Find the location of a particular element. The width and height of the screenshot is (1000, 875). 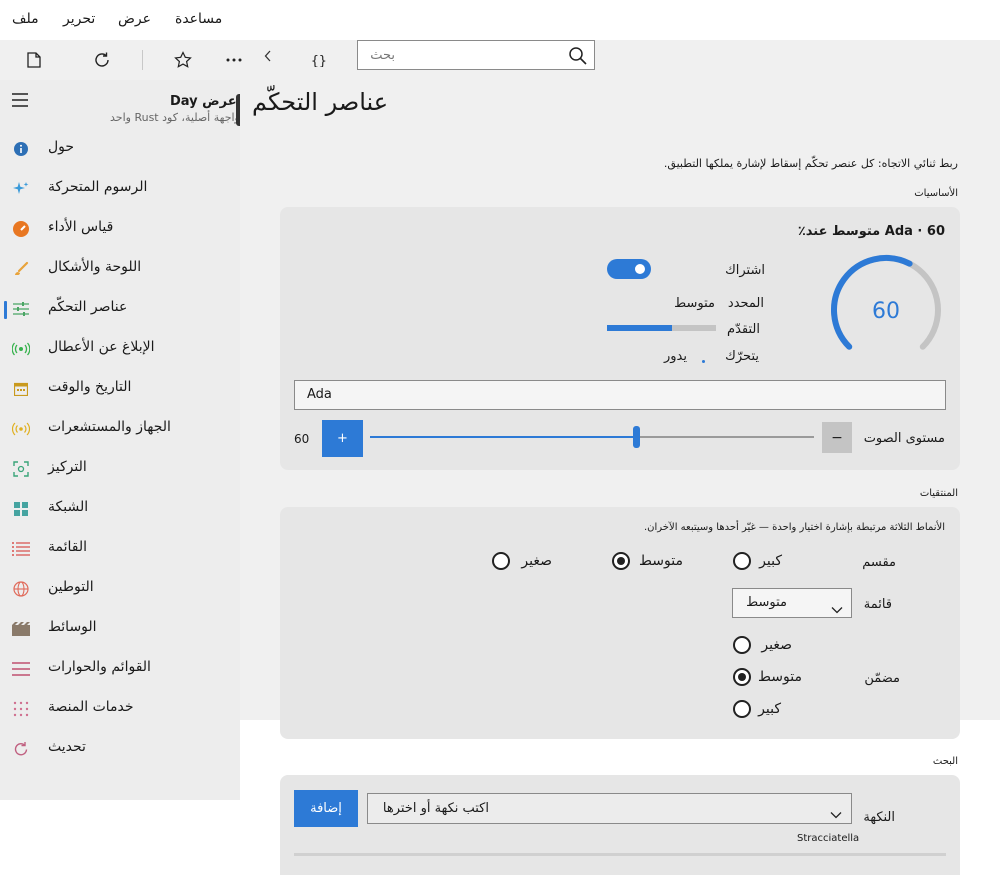

chevron-left-icon is located at coordinates (268, 56).